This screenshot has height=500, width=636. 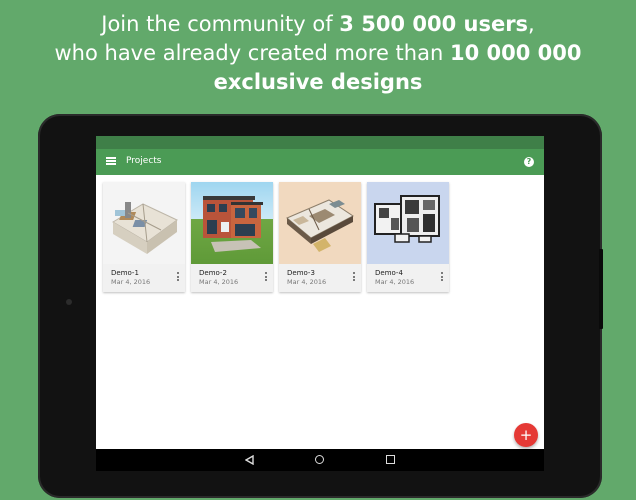 I want to click on promo-line-3: exclusive designs, so click(x=318, y=82).